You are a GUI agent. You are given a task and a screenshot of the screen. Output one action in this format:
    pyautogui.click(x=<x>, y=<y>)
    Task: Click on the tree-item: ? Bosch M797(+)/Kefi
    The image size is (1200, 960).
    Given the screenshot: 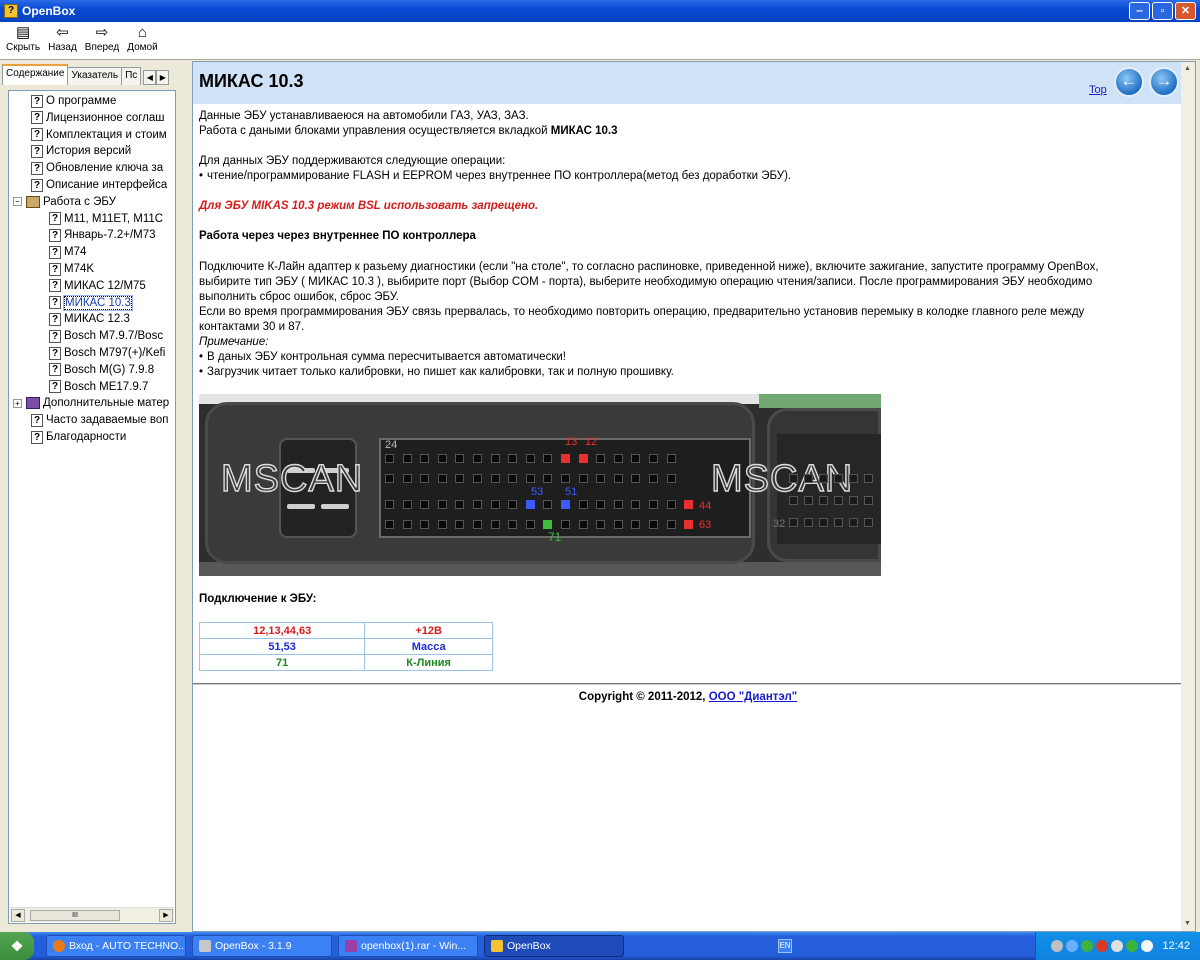 What is the action you would take?
    pyautogui.click(x=107, y=353)
    